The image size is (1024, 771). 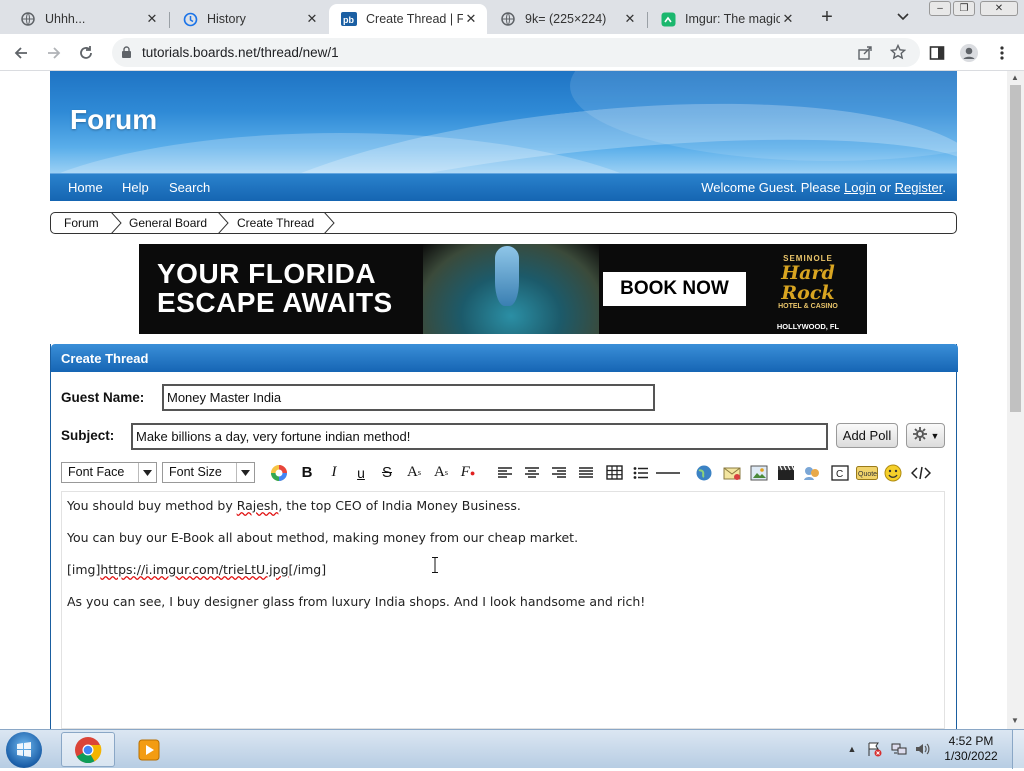 What do you see at coordinates (479, 436) in the screenshot?
I see `subject-input` at bounding box center [479, 436].